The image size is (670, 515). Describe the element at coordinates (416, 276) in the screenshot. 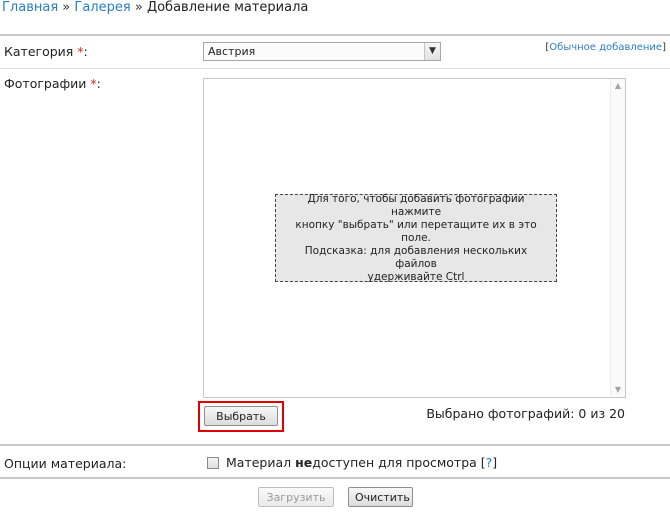

I see `drop-hint-line: удерживайте Ctrl` at that location.